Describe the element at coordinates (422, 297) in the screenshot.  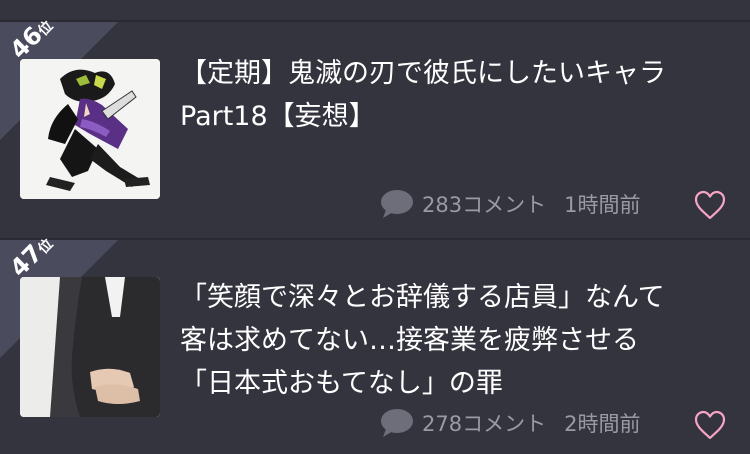
I see `title-line: 「笑顔で深々とお辞儀する店員」なんて` at that location.